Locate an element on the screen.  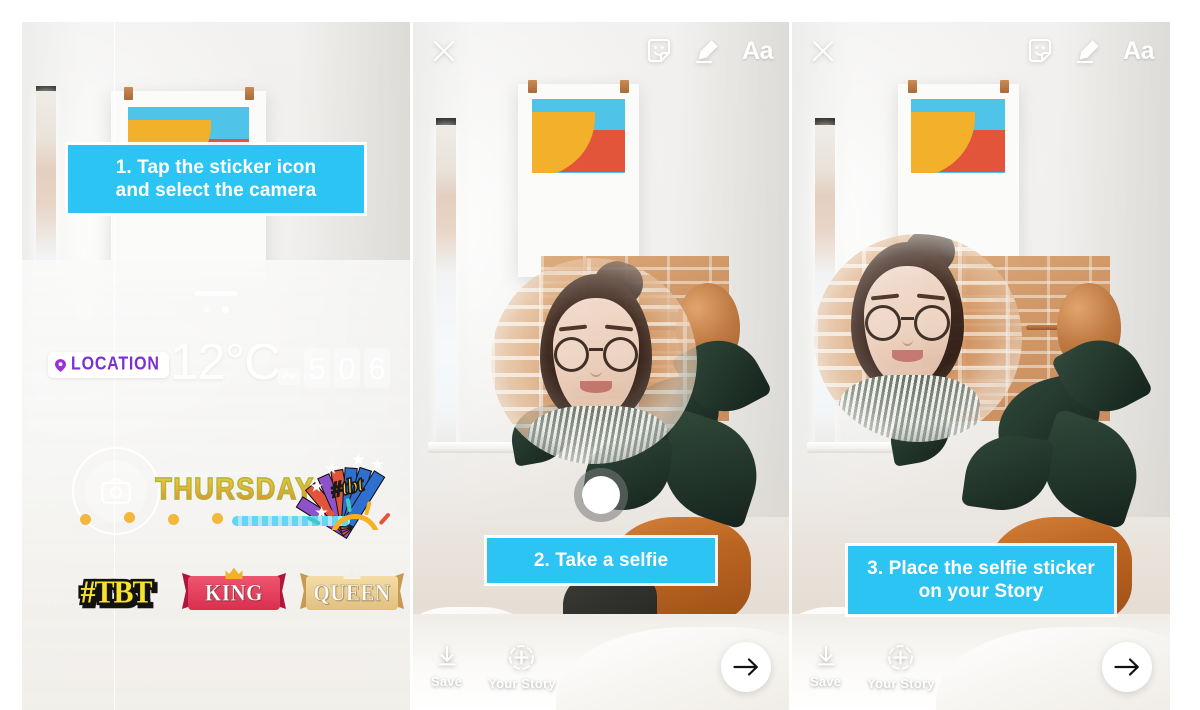
shutter-button is located at coordinates (601, 495).